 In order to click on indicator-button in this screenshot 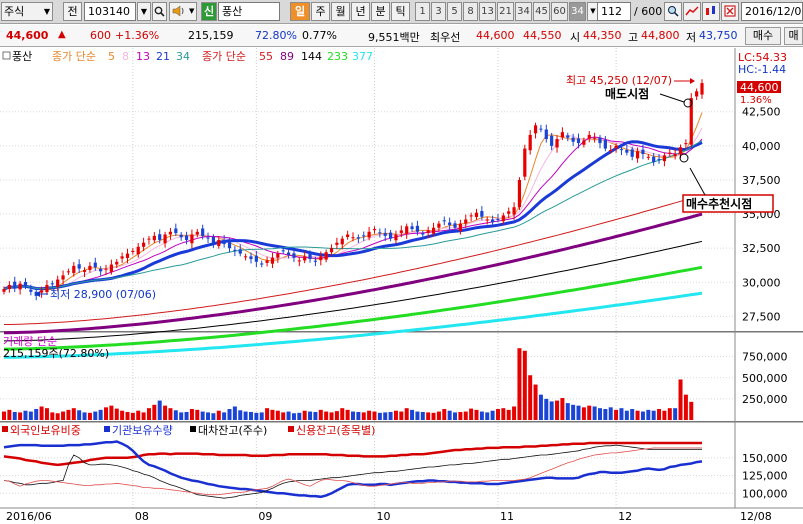, I will do `click(711, 11)`.